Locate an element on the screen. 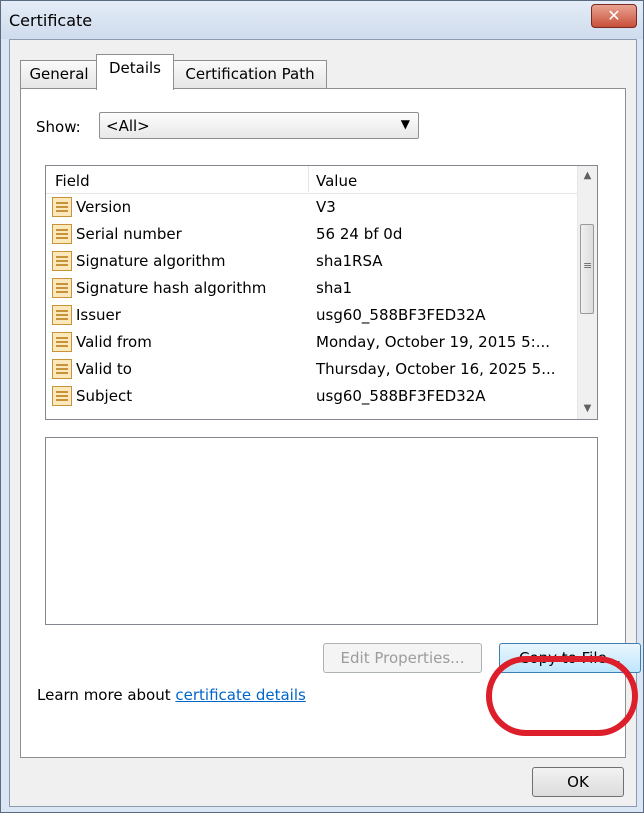 Image resolution: width=644 pixels, height=813 pixels. list-item: Version V3 is located at coordinates (311, 207).